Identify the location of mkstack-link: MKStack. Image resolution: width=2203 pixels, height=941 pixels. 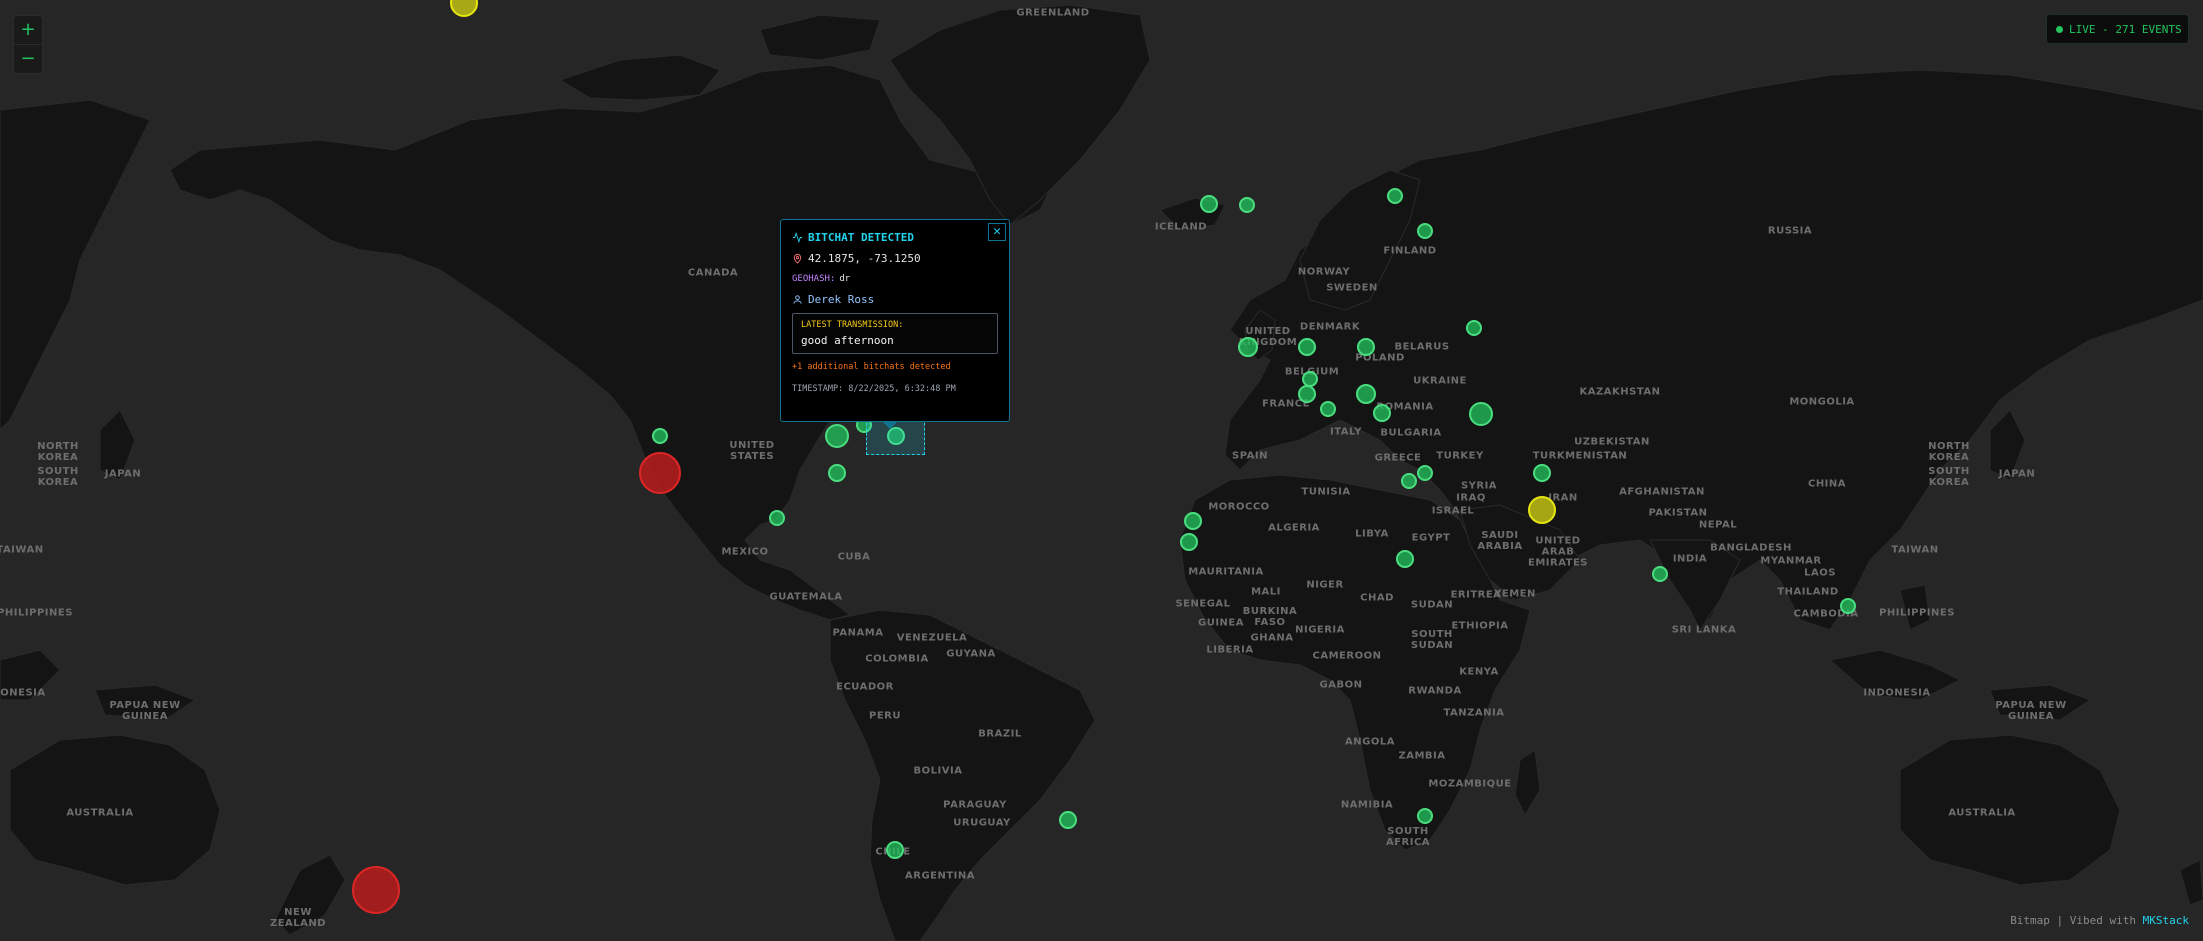
(2166, 920).